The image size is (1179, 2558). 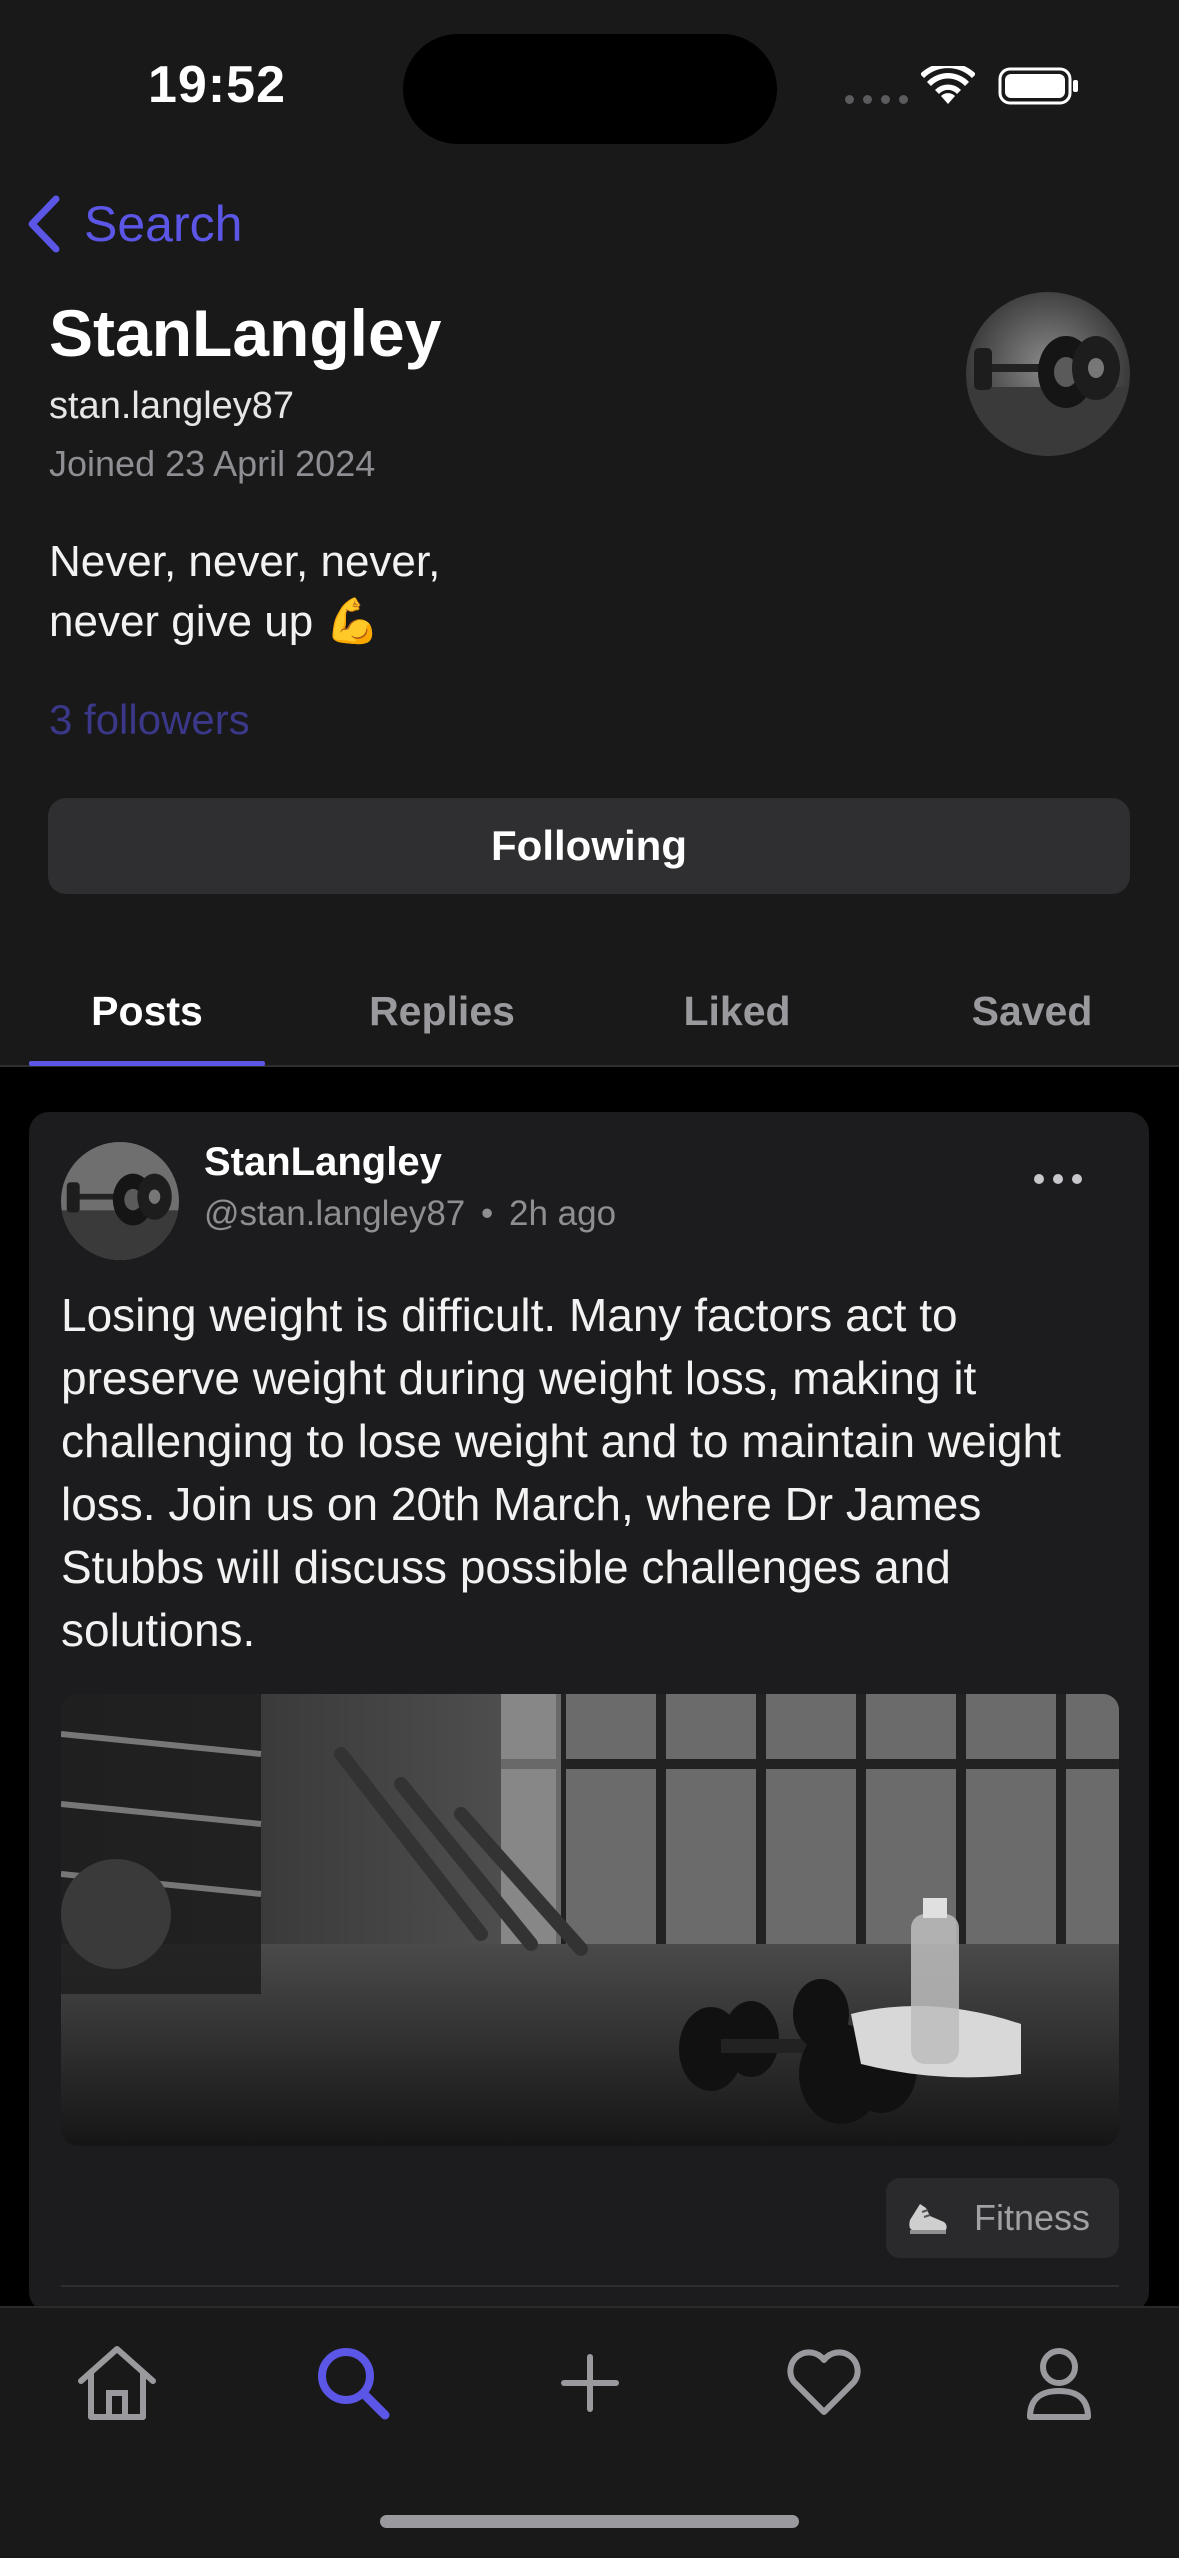 What do you see at coordinates (147, 1063) in the screenshot?
I see `active-tab-indicator` at bounding box center [147, 1063].